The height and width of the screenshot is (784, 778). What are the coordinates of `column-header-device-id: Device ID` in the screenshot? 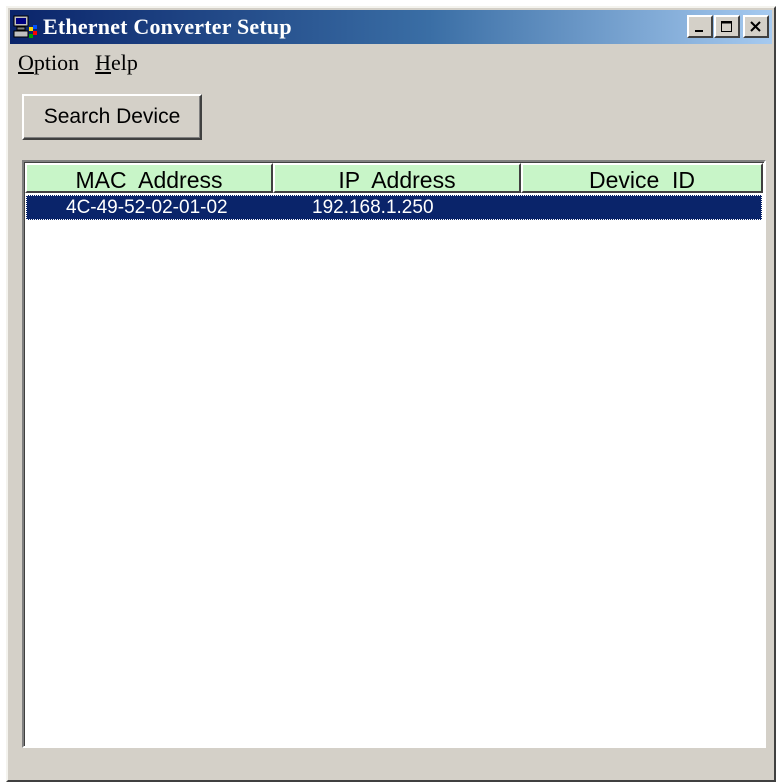 It's located at (642, 178).